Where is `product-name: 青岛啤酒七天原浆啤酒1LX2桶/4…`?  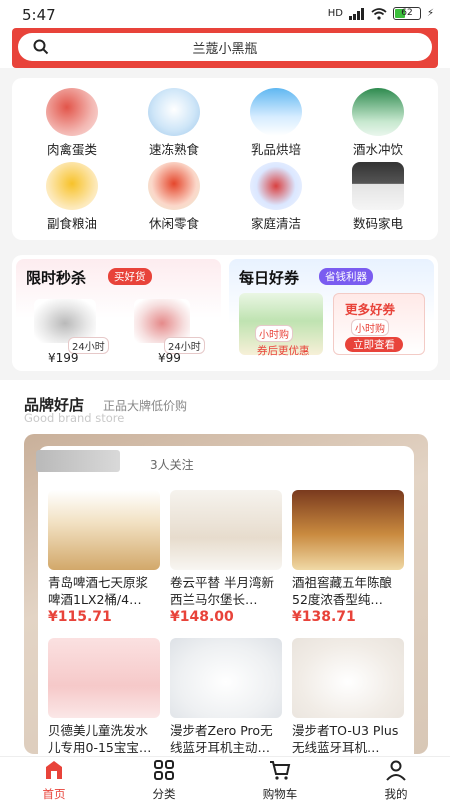
product-name: 青岛啤酒七天原浆啤酒1LX2桶/4… is located at coordinates (98, 591).